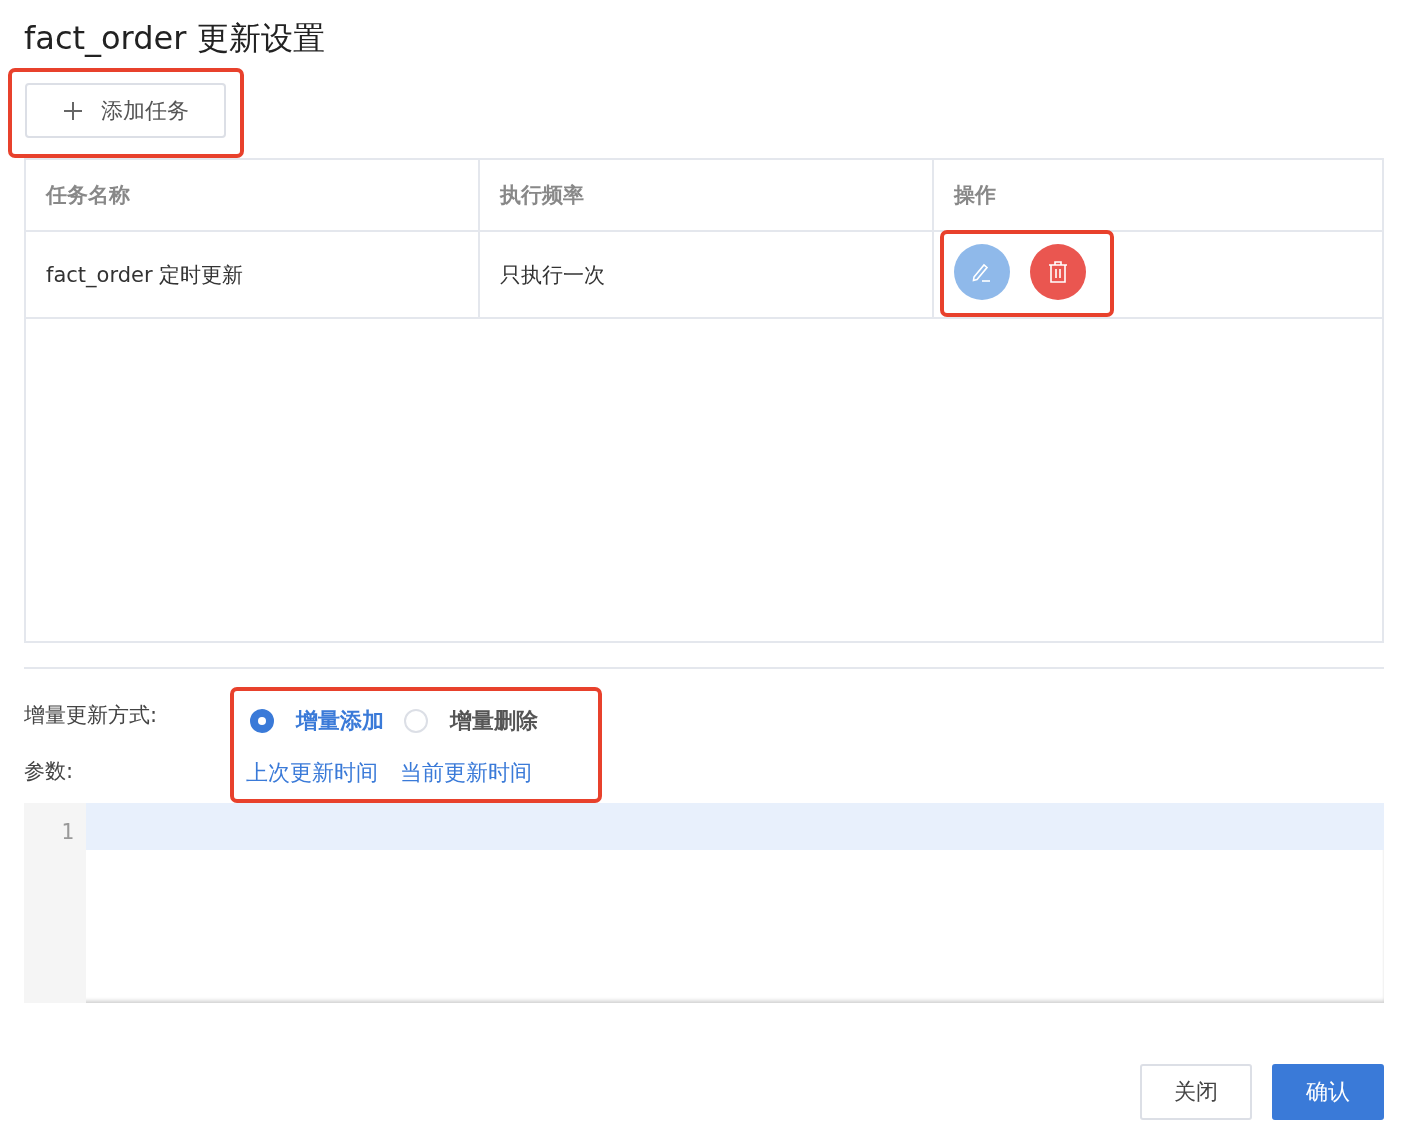 The height and width of the screenshot is (1132, 1408). Describe the element at coordinates (1196, 1092) in the screenshot. I see `close-button: 关闭` at that location.